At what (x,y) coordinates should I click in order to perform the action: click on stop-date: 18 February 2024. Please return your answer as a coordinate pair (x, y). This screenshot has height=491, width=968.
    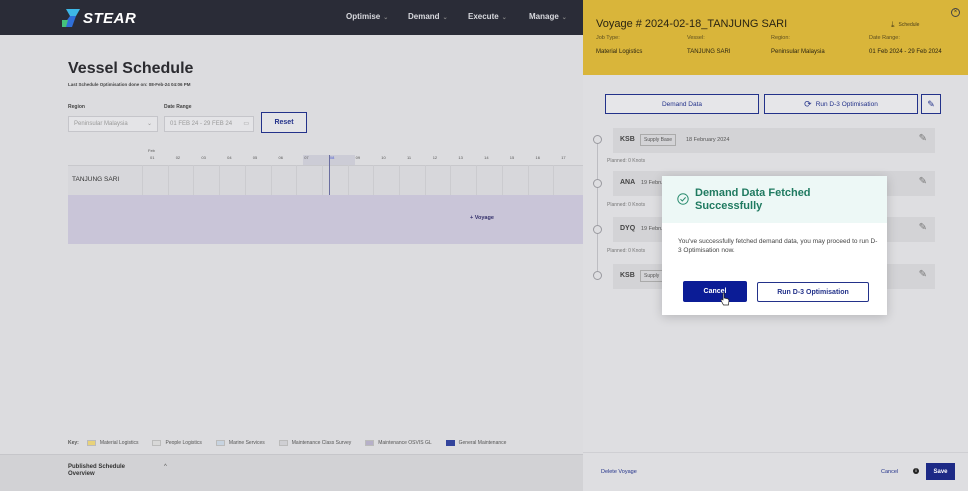
    Looking at the image, I should click on (708, 140).